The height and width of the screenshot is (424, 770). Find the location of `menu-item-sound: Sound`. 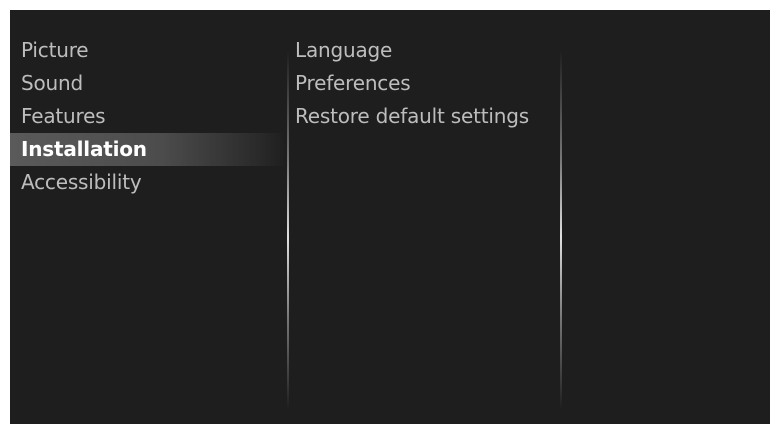

menu-item-sound: Sound is located at coordinates (148, 83).